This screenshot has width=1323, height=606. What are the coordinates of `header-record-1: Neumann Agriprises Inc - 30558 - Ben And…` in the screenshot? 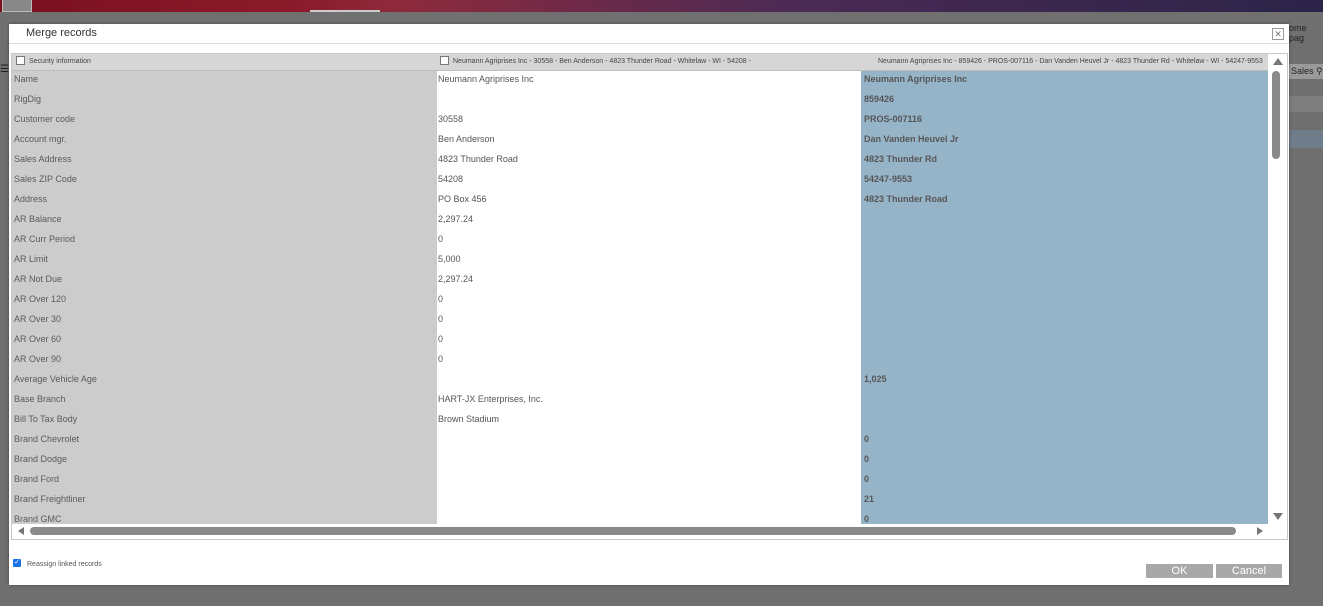 It's located at (650, 62).